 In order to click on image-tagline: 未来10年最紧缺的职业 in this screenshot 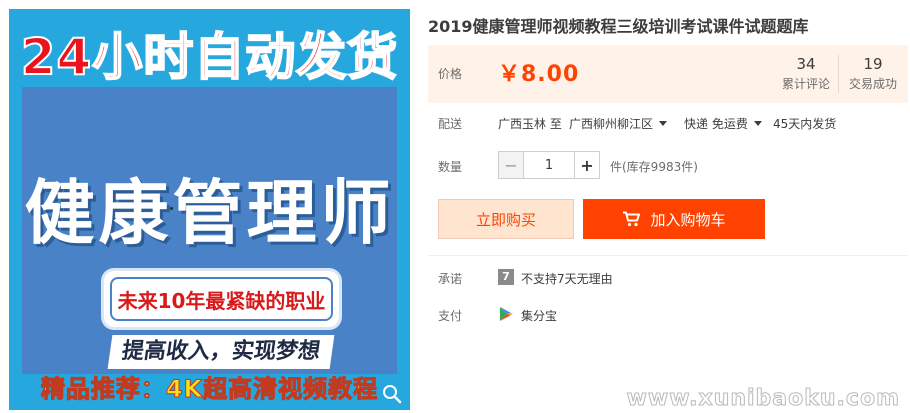, I will do `click(221, 299)`.